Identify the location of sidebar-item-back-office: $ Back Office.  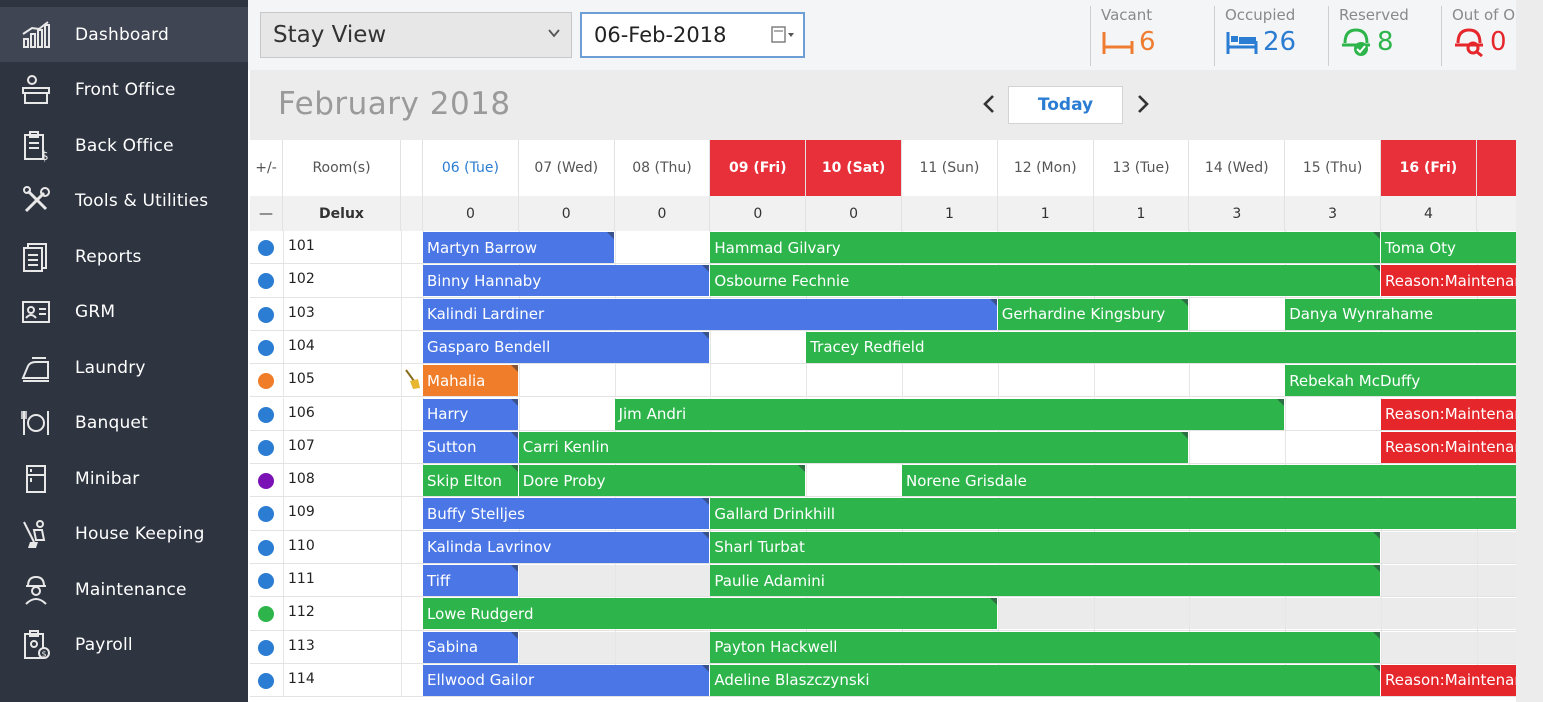
(124, 145).